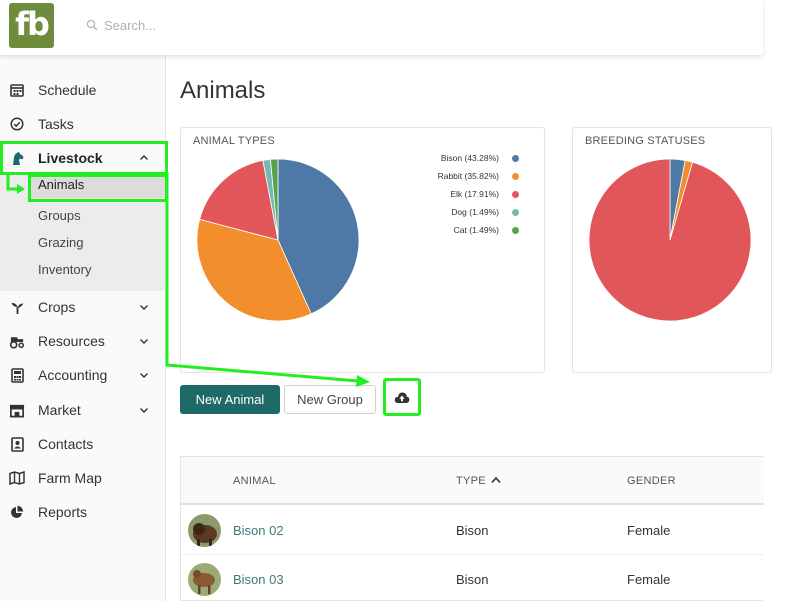 This screenshot has width=800, height=601. I want to click on sidebar-item-resources: Resources, so click(83, 341).